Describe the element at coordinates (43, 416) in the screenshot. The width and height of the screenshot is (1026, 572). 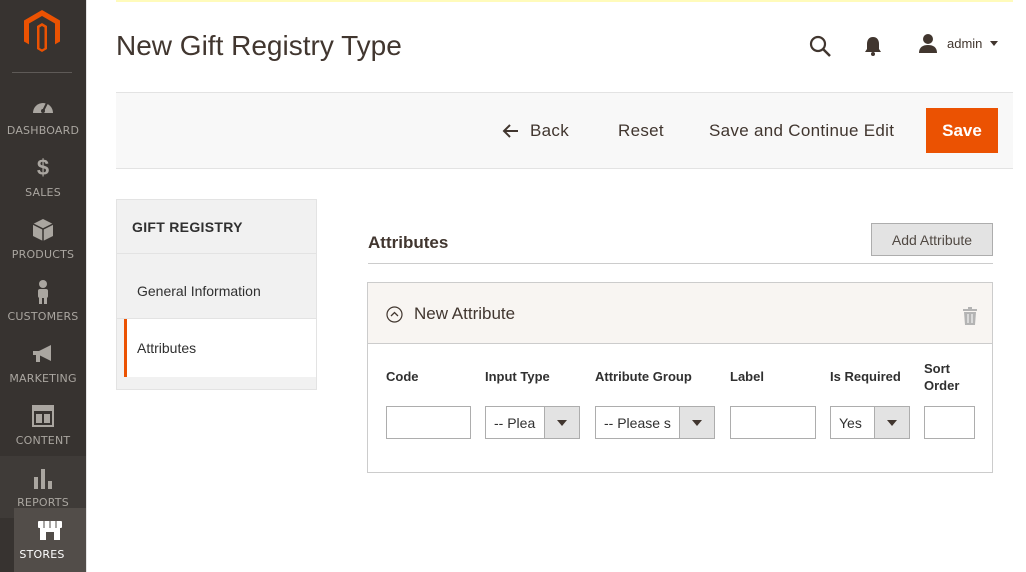
I see `layout-icon` at that location.